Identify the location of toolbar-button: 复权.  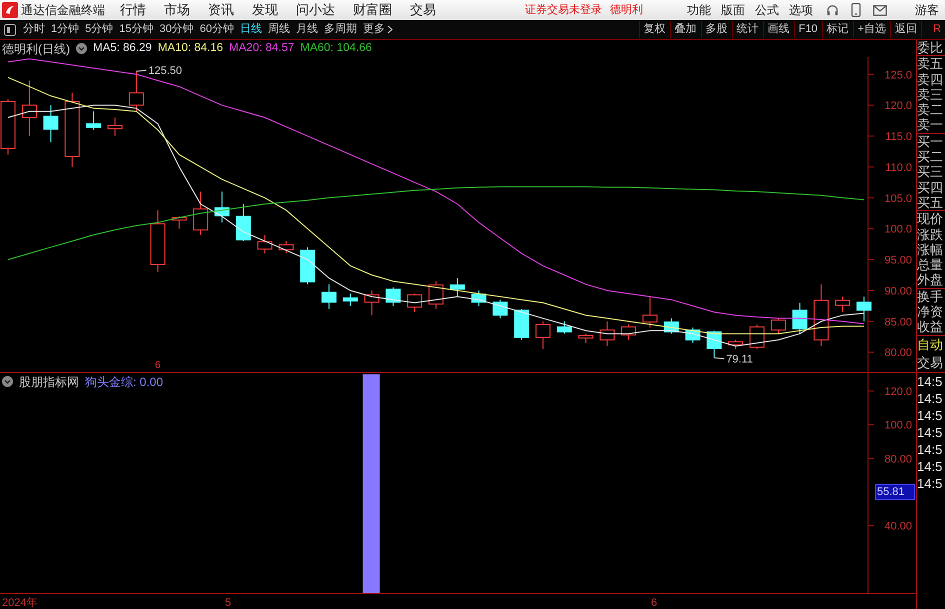
(654, 29).